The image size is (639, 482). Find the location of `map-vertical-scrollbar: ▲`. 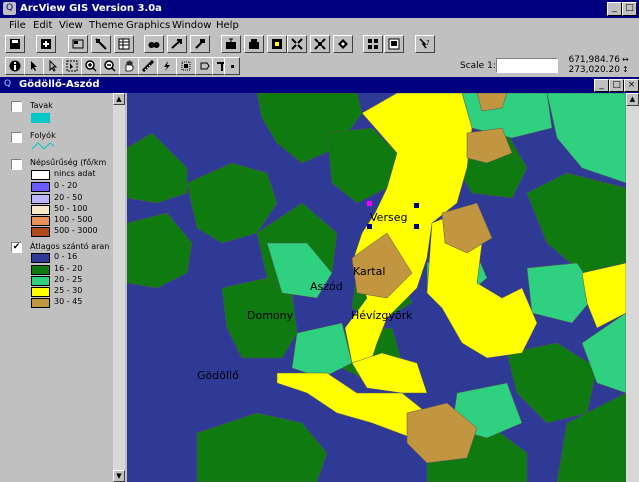

map-vertical-scrollbar: ▲ is located at coordinates (632, 287).